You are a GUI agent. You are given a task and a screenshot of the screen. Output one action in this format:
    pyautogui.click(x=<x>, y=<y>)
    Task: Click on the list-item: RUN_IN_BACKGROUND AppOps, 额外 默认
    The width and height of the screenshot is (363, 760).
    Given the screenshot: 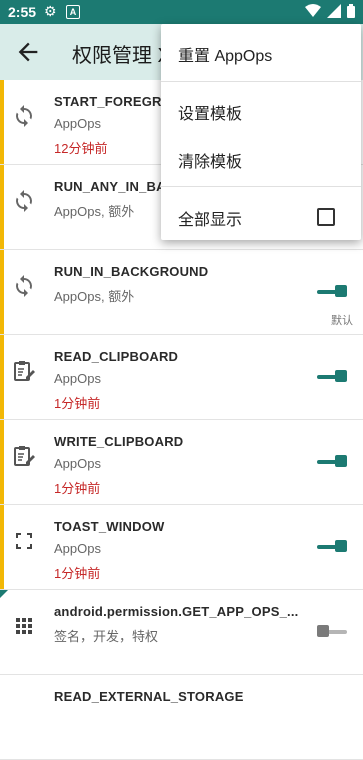 What is the action you would take?
    pyautogui.click(x=181, y=292)
    